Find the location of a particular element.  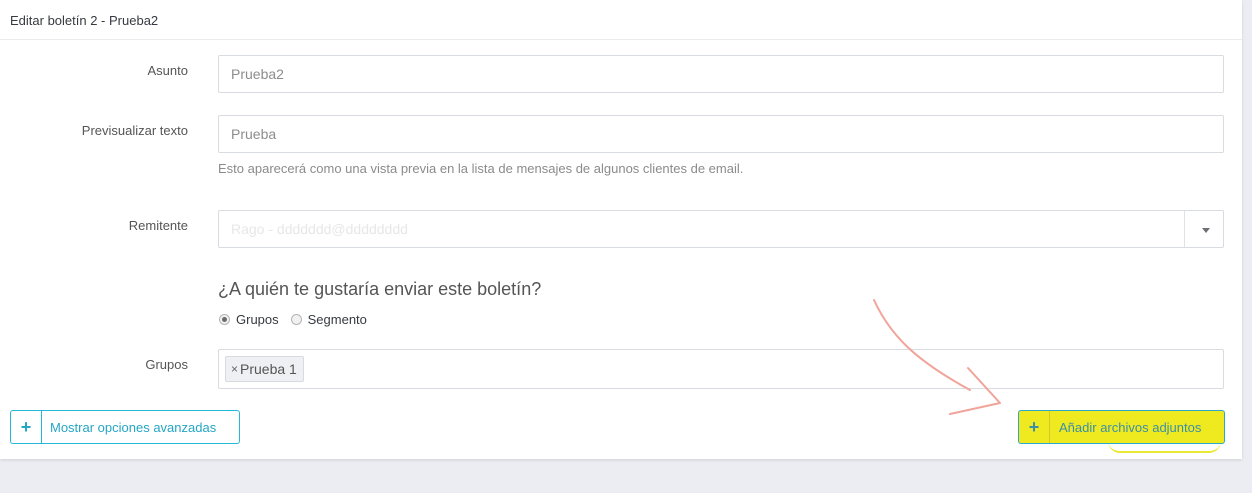

group-tag: × Prueba 1 is located at coordinates (264, 369).